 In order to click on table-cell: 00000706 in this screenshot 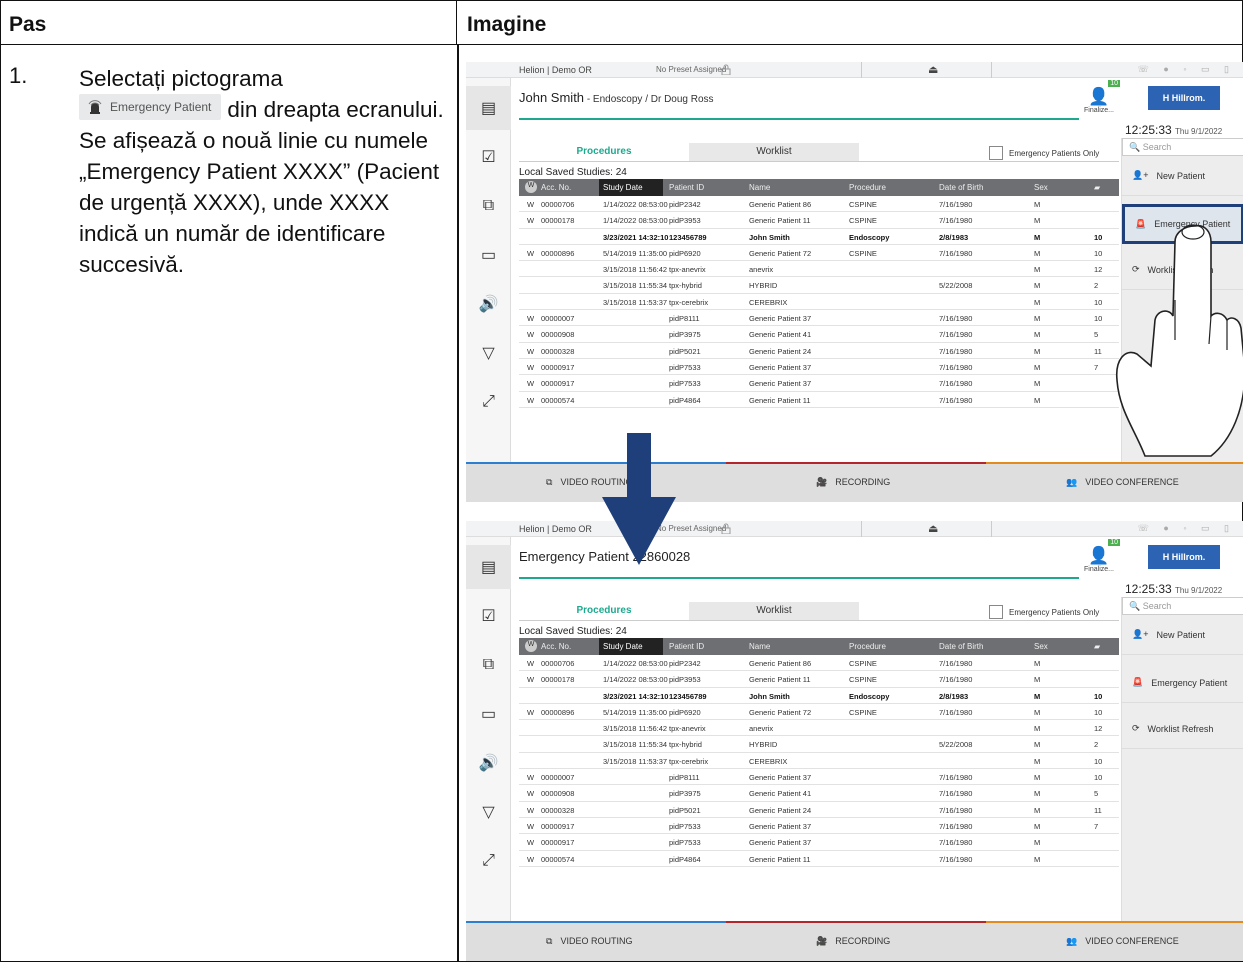, I will do `click(558, 204)`.